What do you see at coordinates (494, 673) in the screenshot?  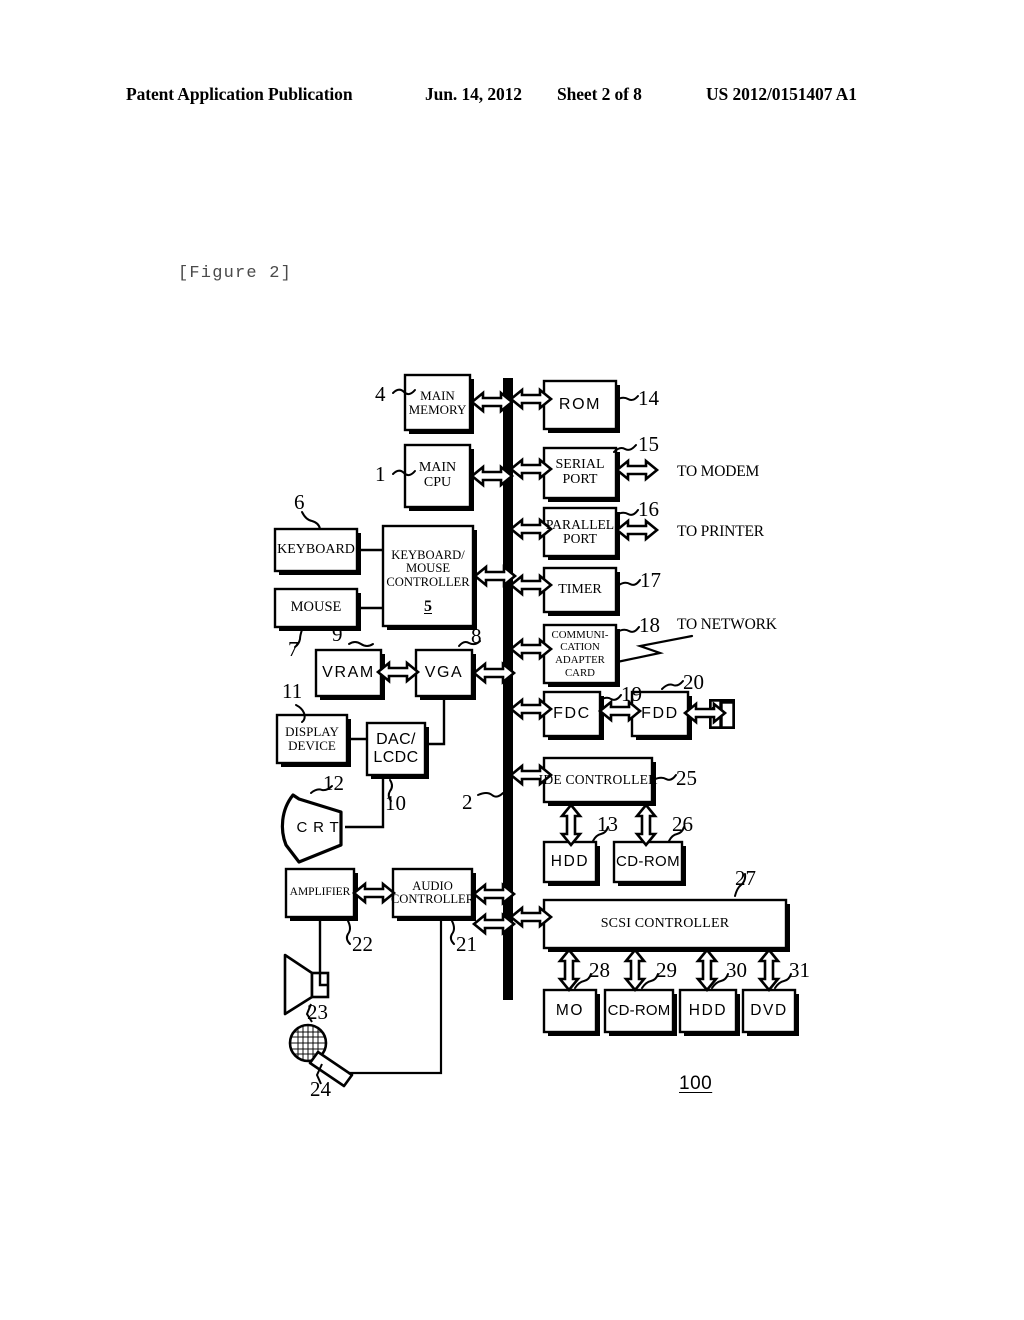 I see `arrow-vga-bus` at bounding box center [494, 673].